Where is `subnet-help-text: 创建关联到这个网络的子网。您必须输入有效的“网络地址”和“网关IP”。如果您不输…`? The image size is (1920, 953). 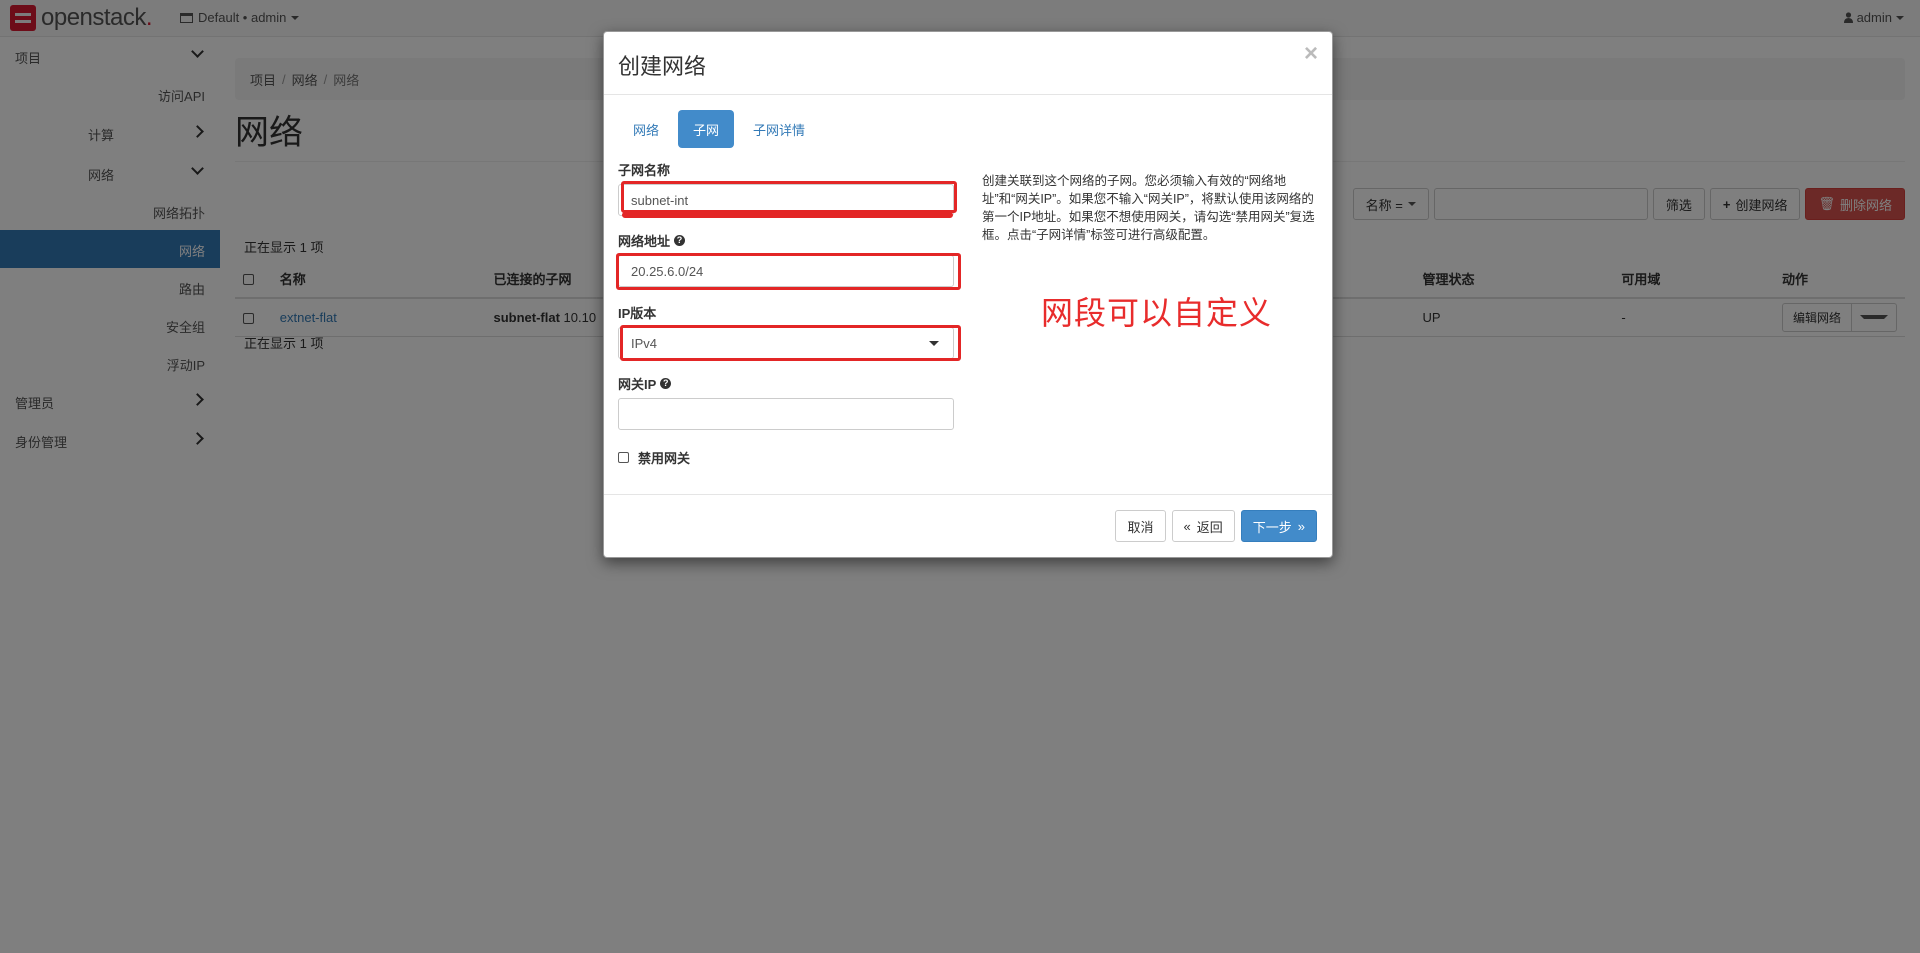 subnet-help-text: 创建关联到这个网络的子网。您必须输入有效的“网络地址”和“网关IP”。如果您不输… is located at coordinates (1148, 208).